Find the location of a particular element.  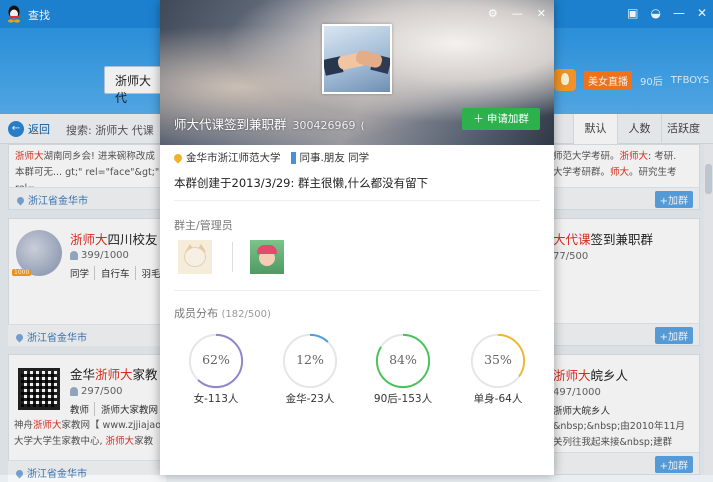

stat-single: 35% 单身-64人 is located at coordinates (498, 369).